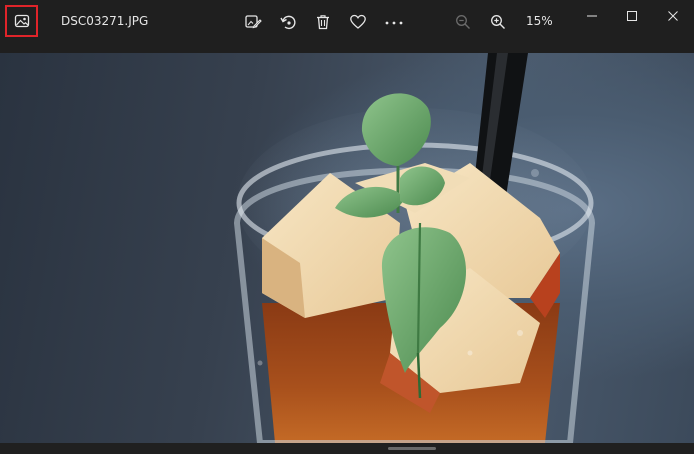  I want to click on minimize-icon, so click(592, 16).